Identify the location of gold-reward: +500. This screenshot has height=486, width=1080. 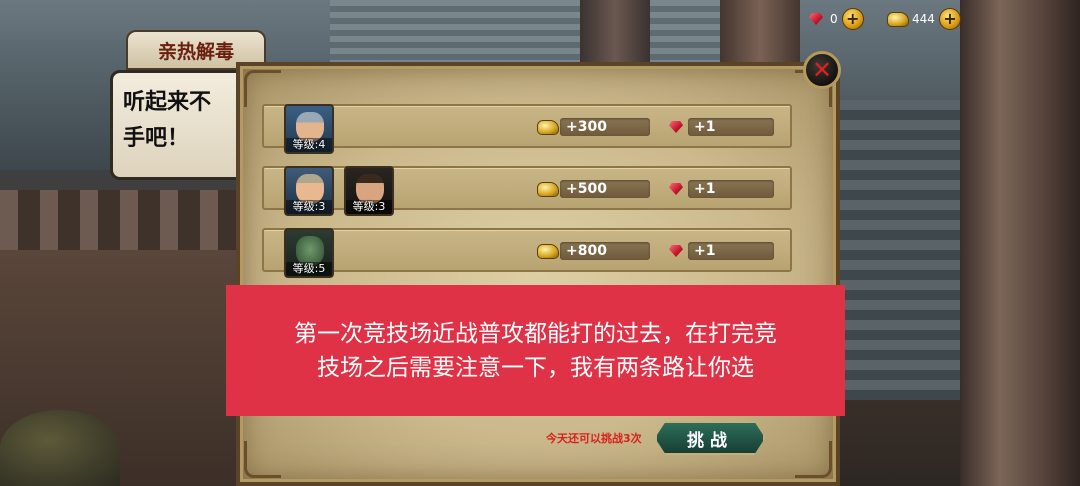
(594, 189).